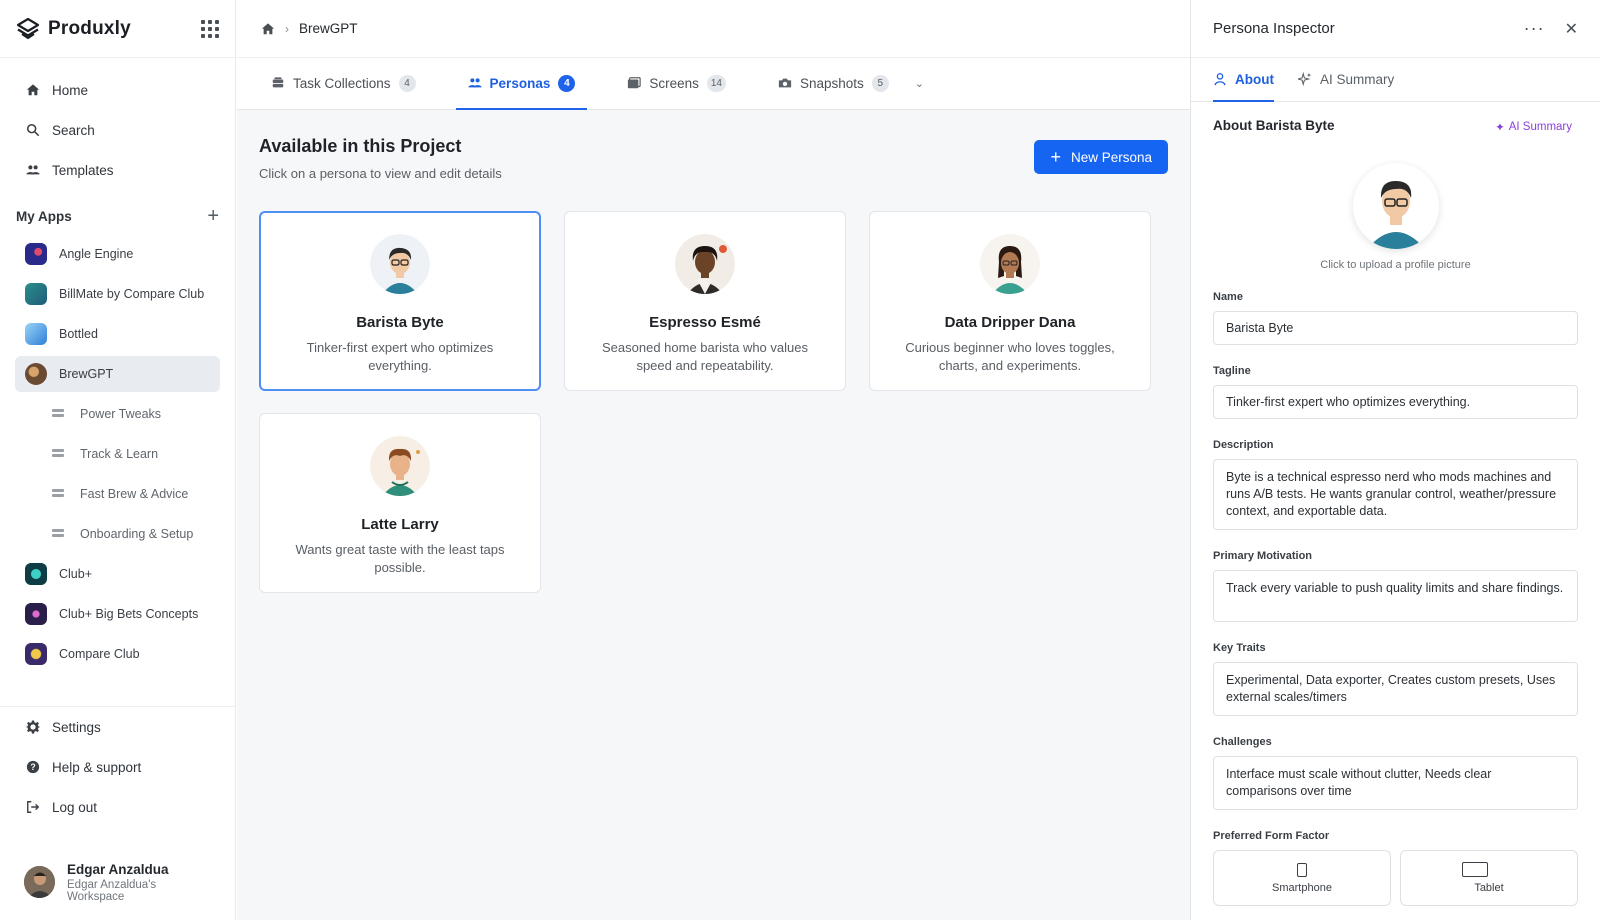  Describe the element at coordinates (28, 29) in the screenshot. I see `brand-logo-icon` at that location.